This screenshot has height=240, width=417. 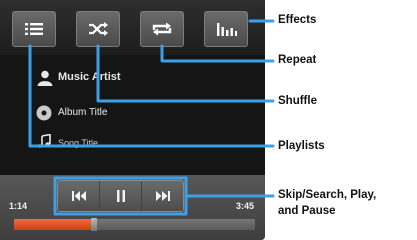 I want to click on pause-icon, so click(x=120, y=196).